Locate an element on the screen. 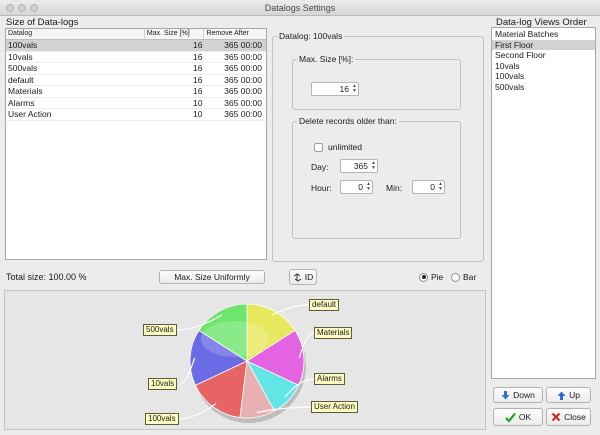 The image size is (600, 435). pie-label: default is located at coordinates (324, 305).